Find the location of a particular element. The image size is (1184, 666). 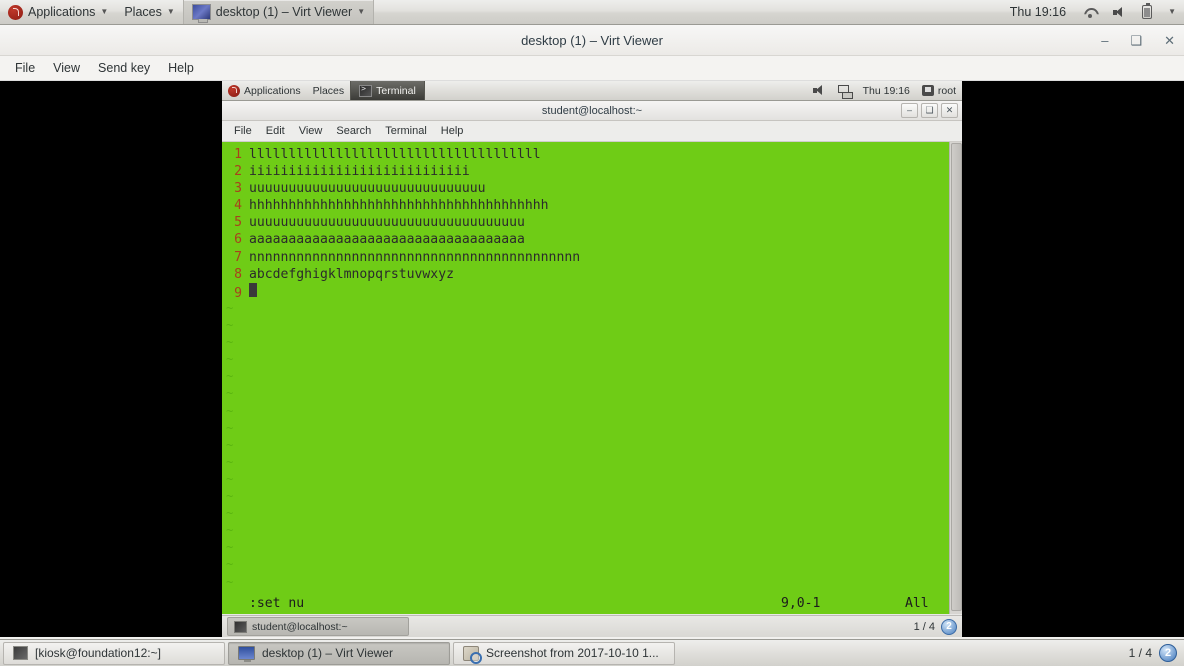

terminal-menu-view: View is located at coordinates (311, 131).